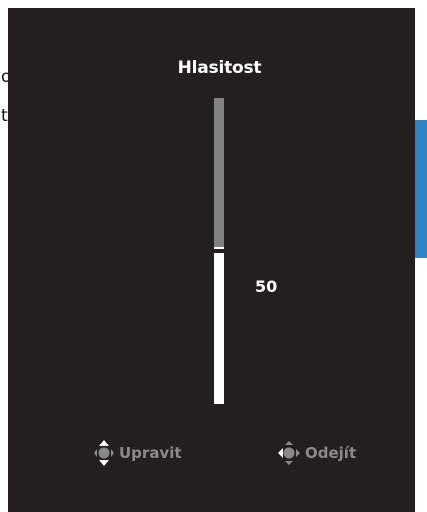 The width and height of the screenshot is (427, 512). Describe the element at coordinates (266, 286) in the screenshot. I see `volume-value: 50` at that location.